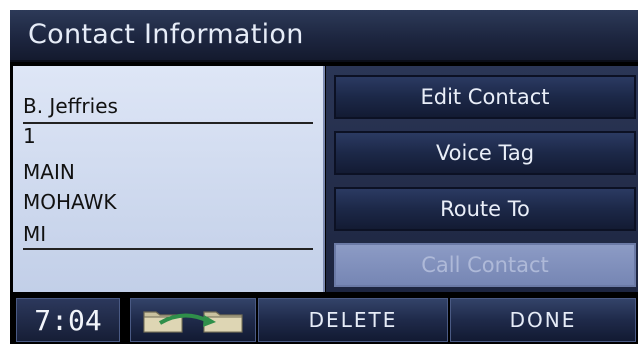 This screenshot has height=347, width=644. I want to click on name-divider, so click(168, 123).